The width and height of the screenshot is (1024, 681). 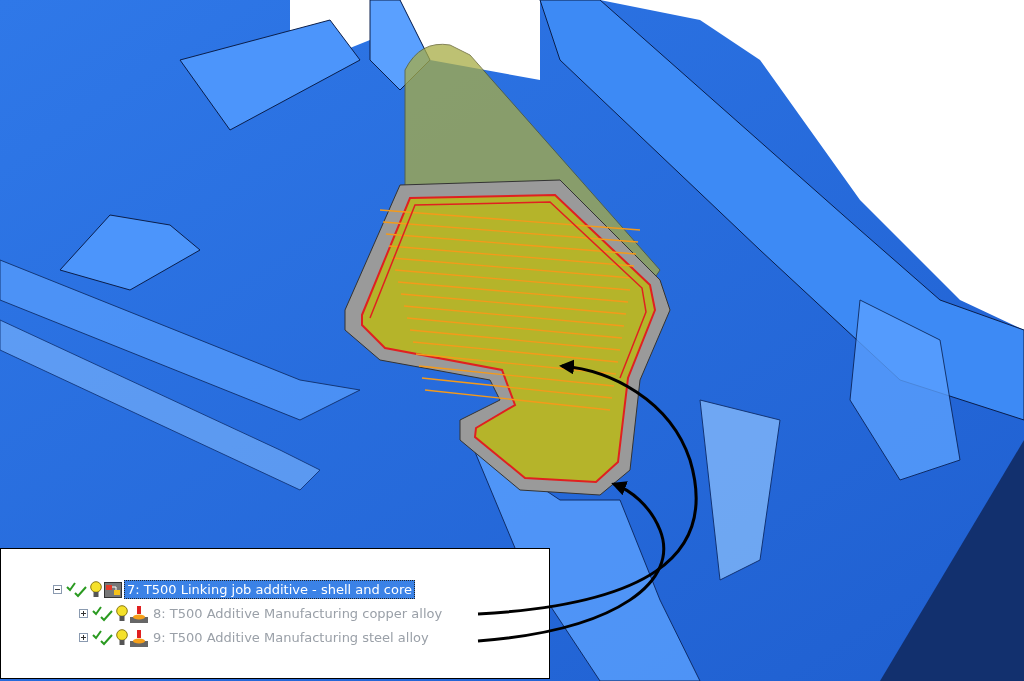 What do you see at coordinates (57, 589) in the screenshot?
I see `collapse-icon` at bounding box center [57, 589].